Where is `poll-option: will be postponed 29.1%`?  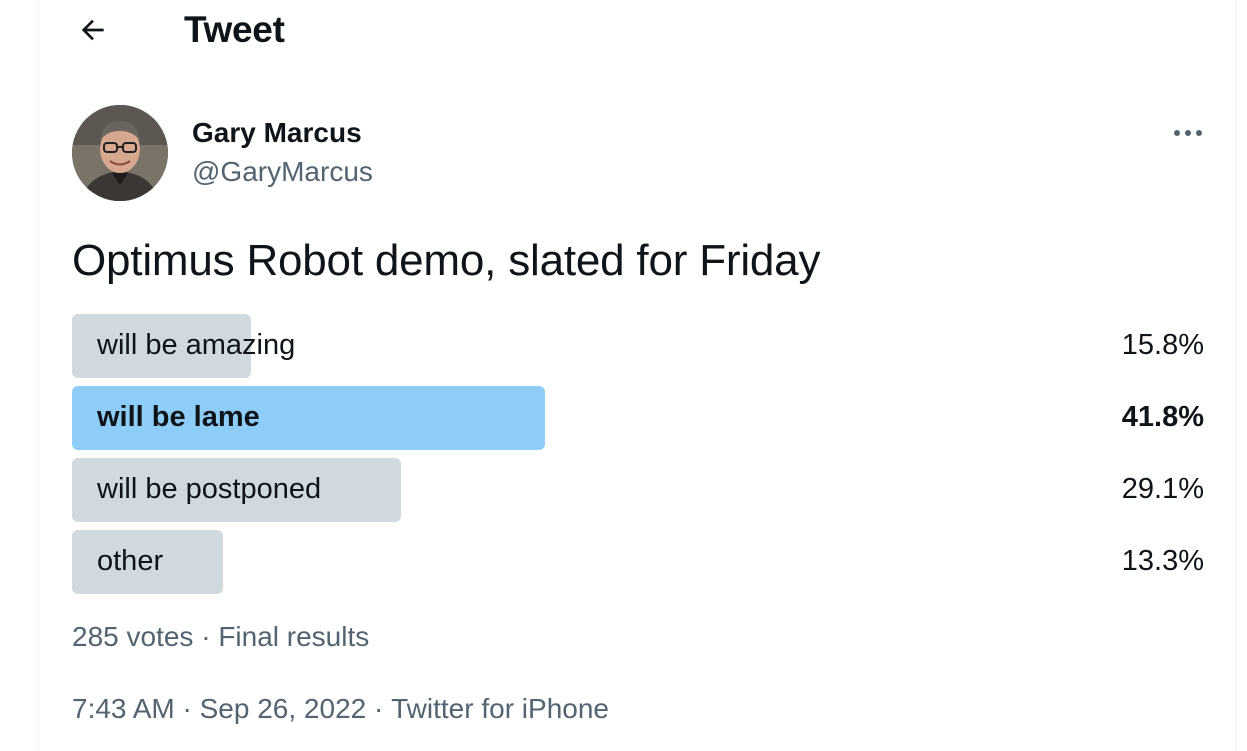 poll-option: will be postponed 29.1% is located at coordinates (638, 490).